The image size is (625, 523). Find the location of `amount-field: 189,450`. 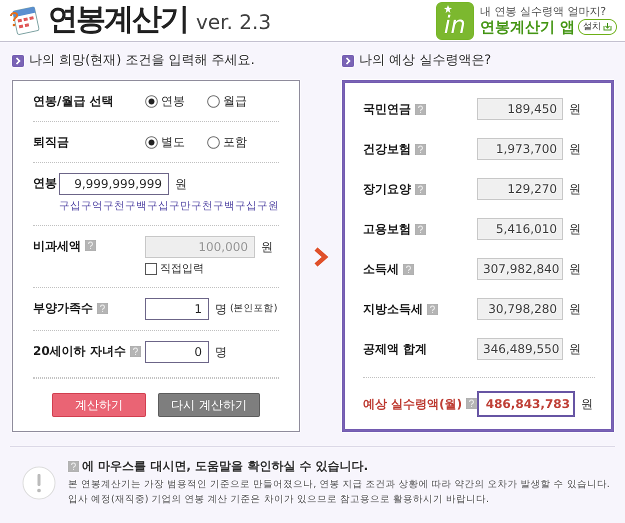

amount-field: 189,450 is located at coordinates (520, 109).